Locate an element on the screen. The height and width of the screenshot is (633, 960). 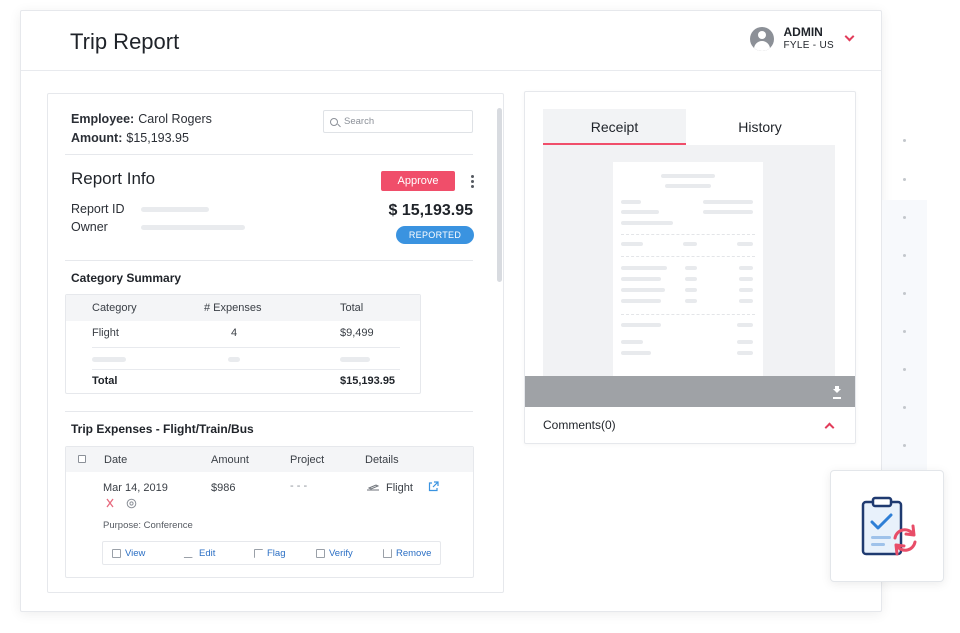
avatar-icon is located at coordinates (761, 39).